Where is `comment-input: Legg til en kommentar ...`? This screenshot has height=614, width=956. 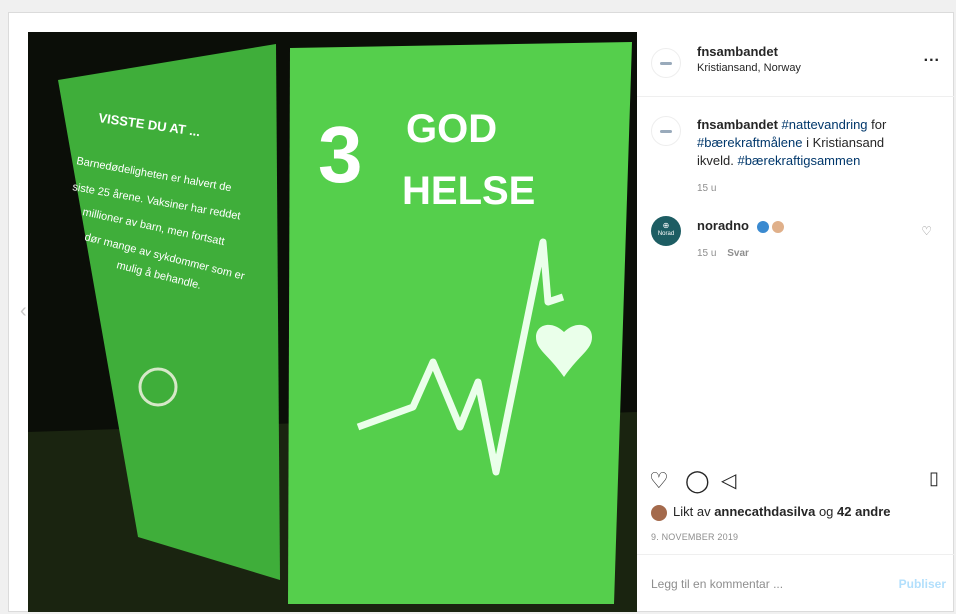 comment-input: Legg til en kommentar ... is located at coordinates (717, 584).